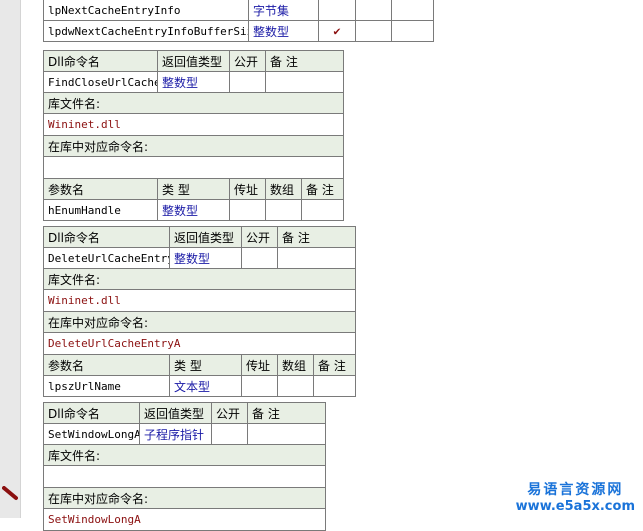 This screenshot has height=531, width=643. Describe the element at coordinates (175, 434) in the screenshot. I see `return-type-value: 子程序指针` at that location.